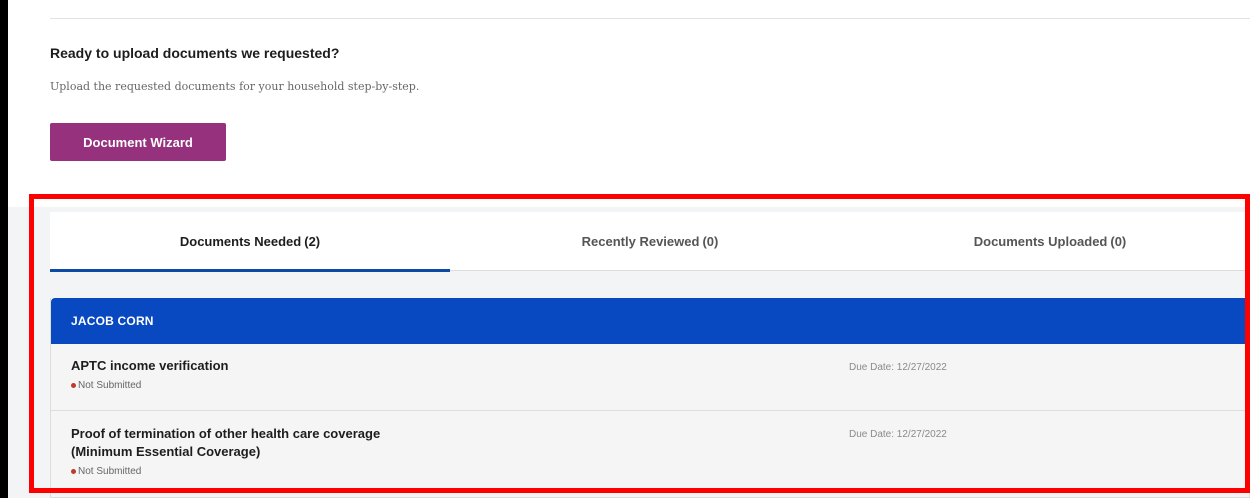  Describe the element at coordinates (195, 53) in the screenshot. I see `upload-heading: Ready to upload documents we requested?` at that location.